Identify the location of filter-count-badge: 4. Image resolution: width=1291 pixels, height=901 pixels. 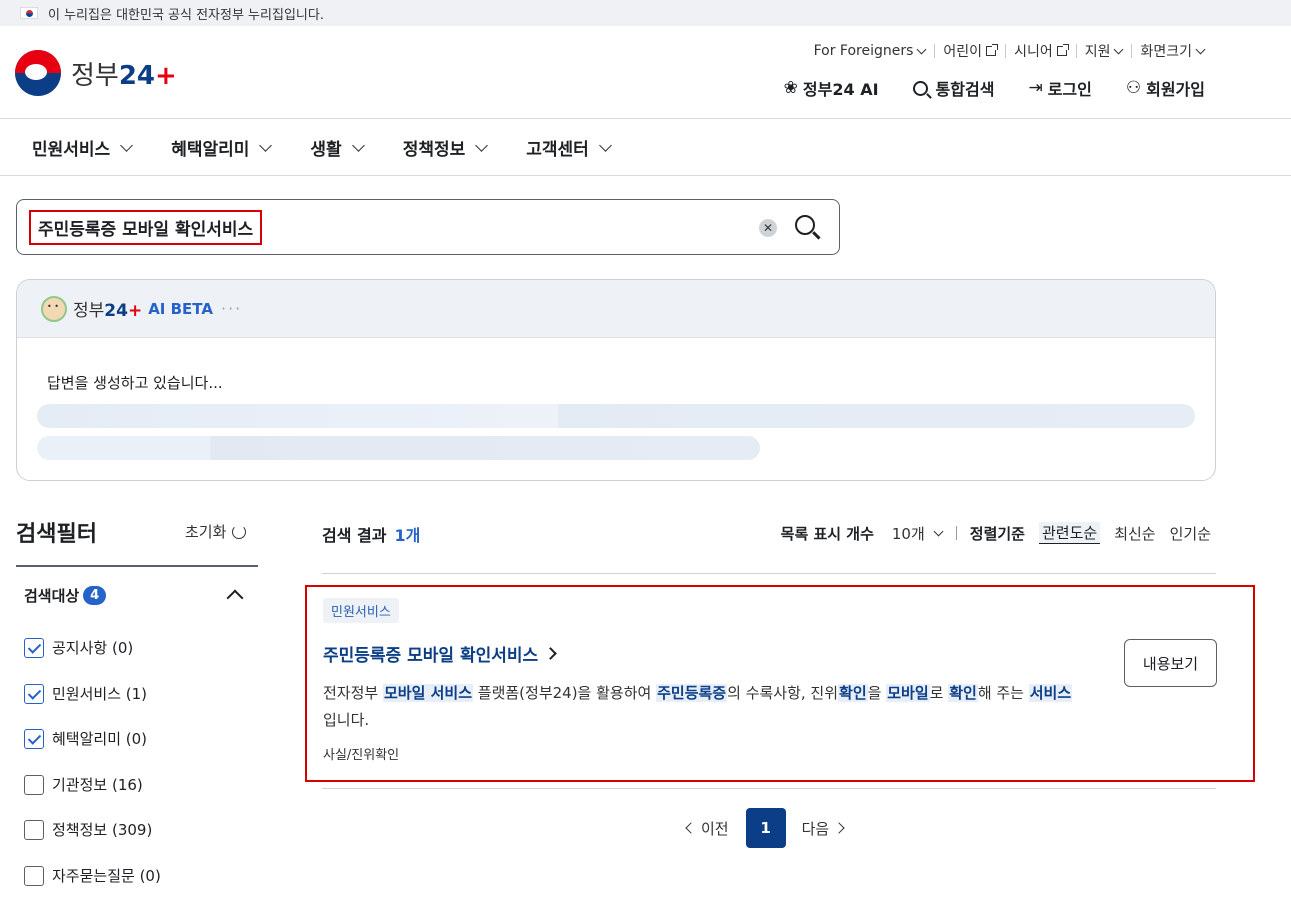
(95, 595).